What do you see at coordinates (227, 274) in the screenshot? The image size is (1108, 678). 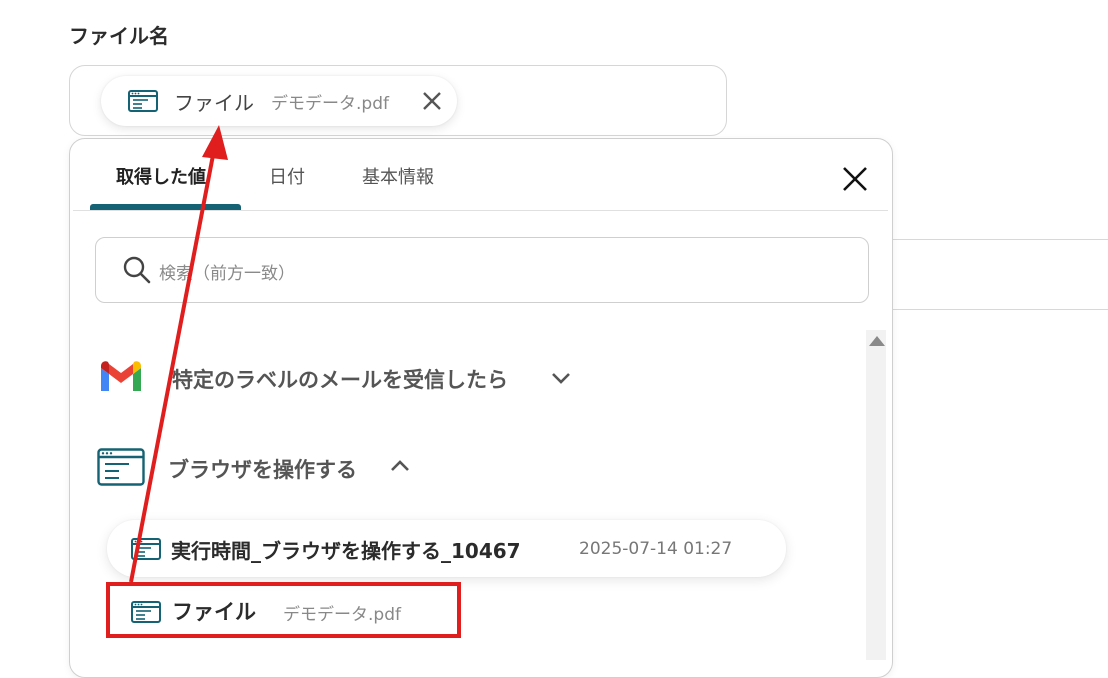 I see `search-placeholder: 検索（前方一致）` at bounding box center [227, 274].